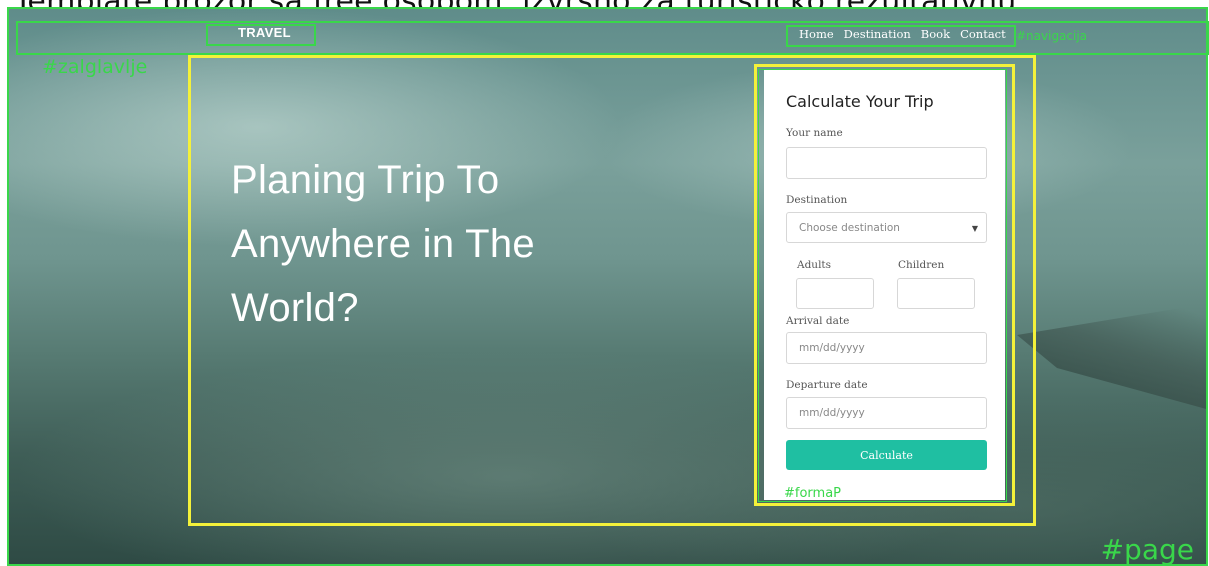 This screenshot has height=566, width=1209. I want to click on form-annotation-label: #formaP, so click(813, 493).